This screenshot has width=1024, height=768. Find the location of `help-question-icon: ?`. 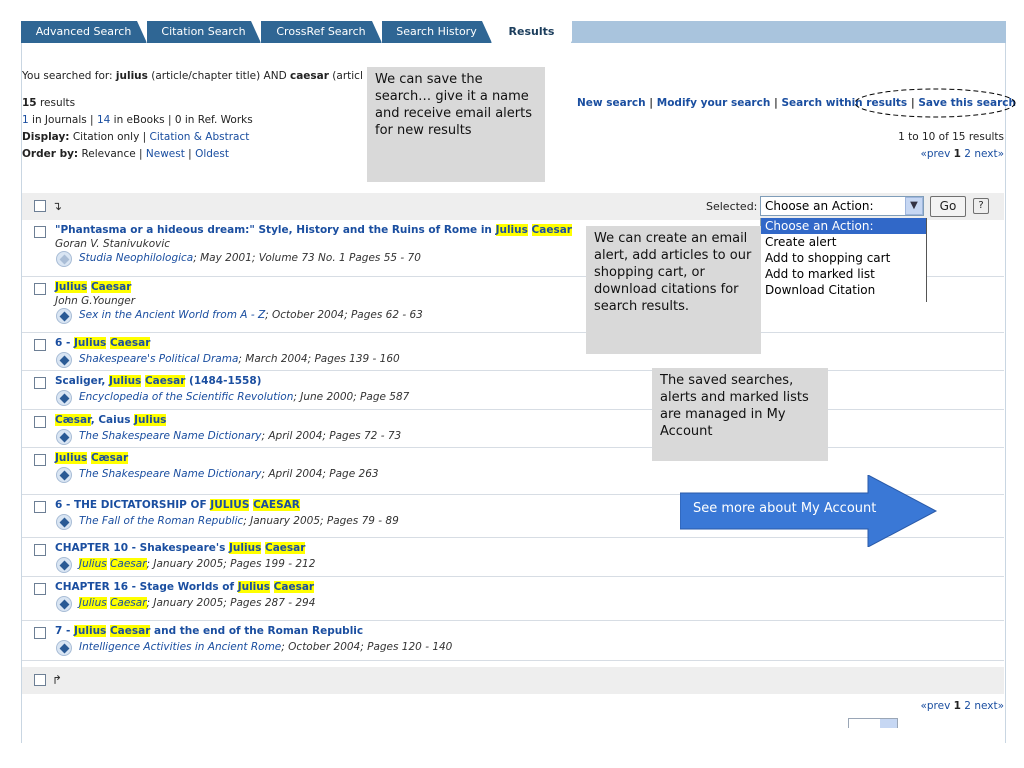

help-question-icon: ? is located at coordinates (981, 206).